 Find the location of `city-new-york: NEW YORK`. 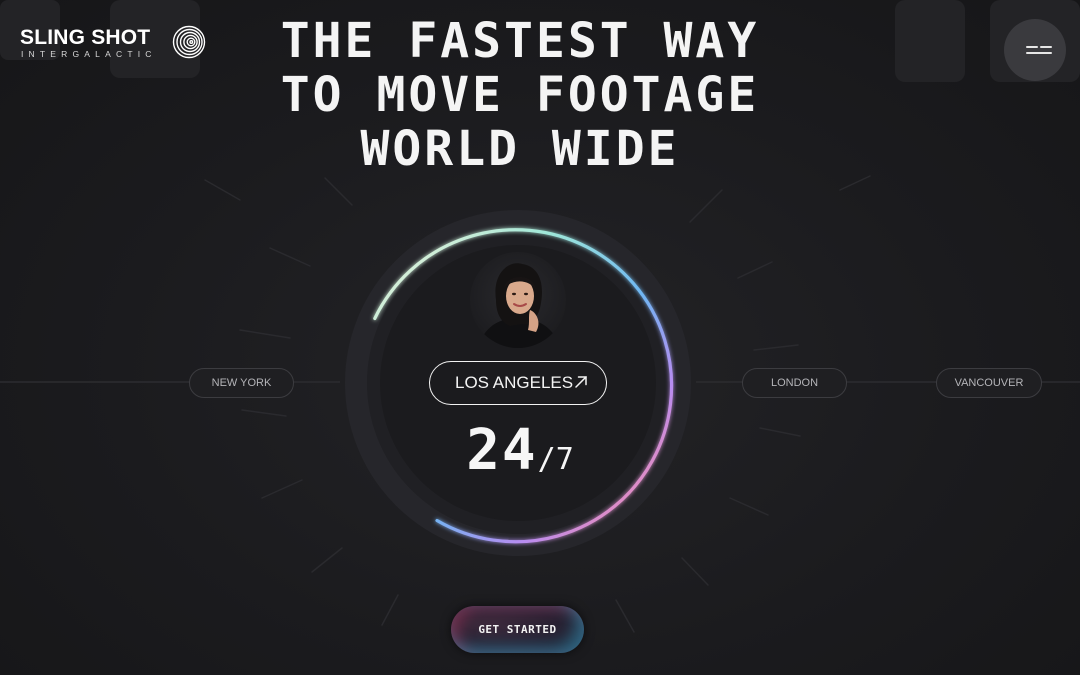

city-new-york: NEW YORK is located at coordinates (241, 383).